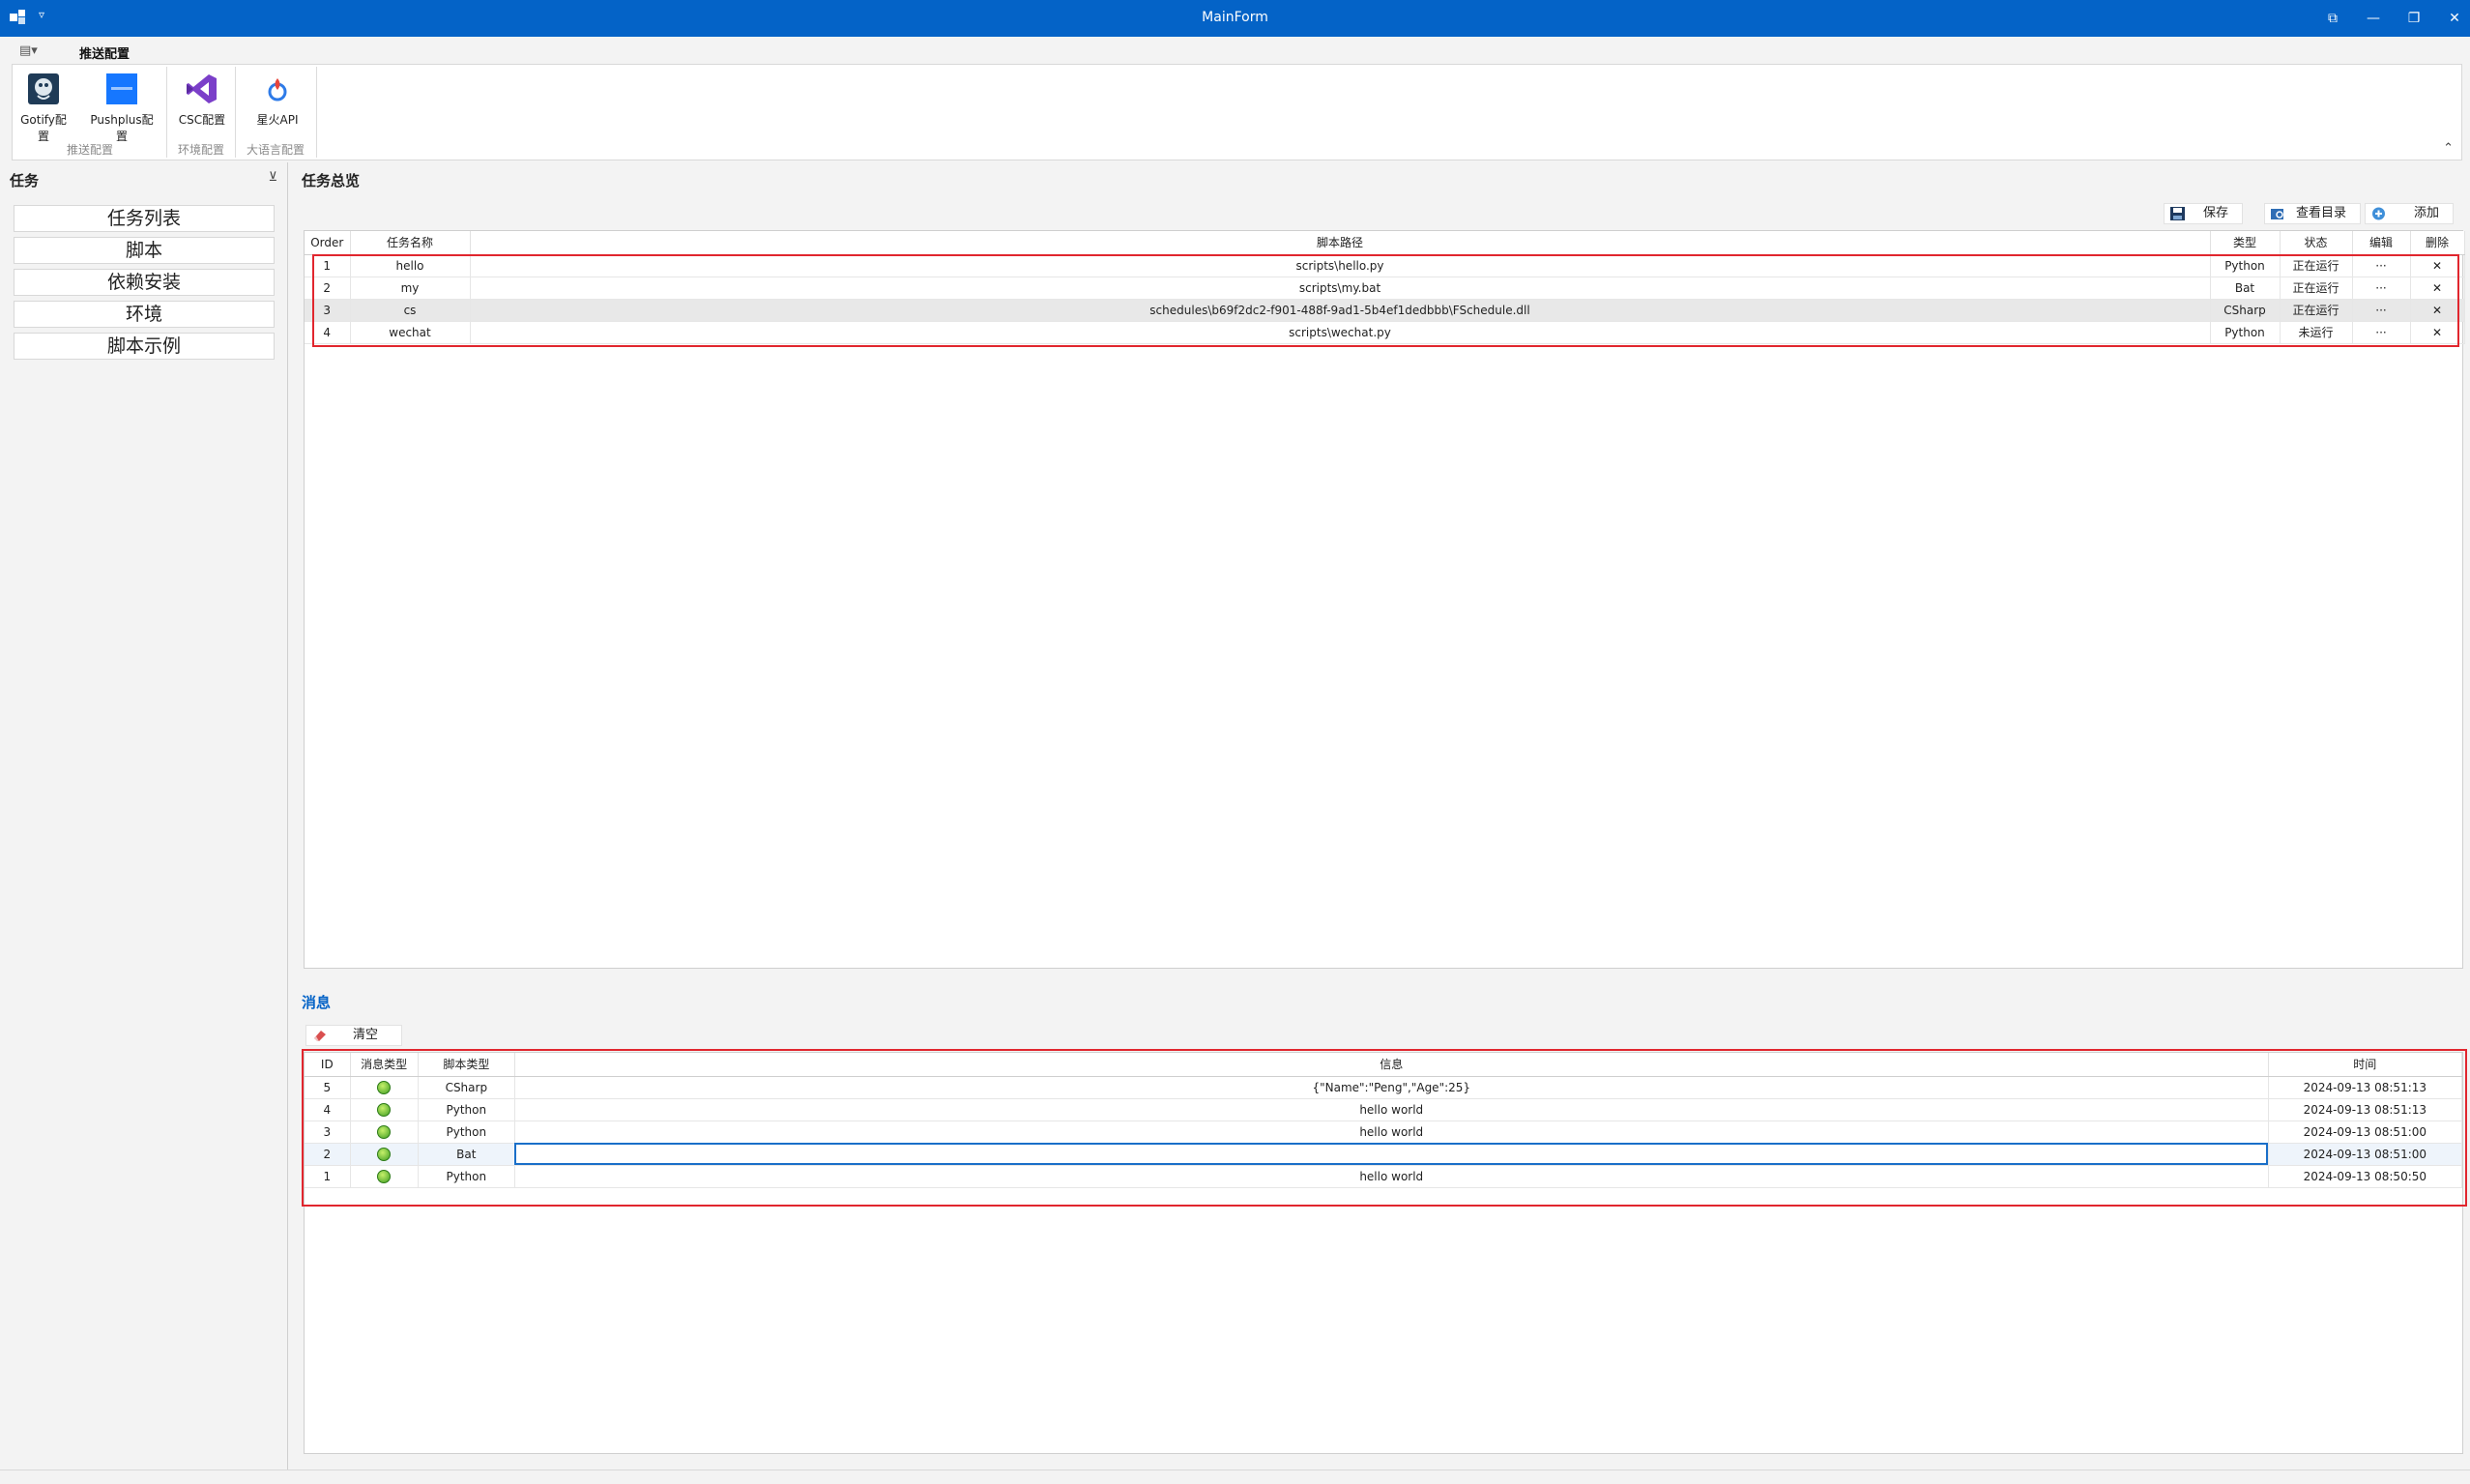 The image size is (2470, 1484). What do you see at coordinates (122, 109) in the screenshot?
I see `pushplus-config-button: Pushplus配置` at bounding box center [122, 109].